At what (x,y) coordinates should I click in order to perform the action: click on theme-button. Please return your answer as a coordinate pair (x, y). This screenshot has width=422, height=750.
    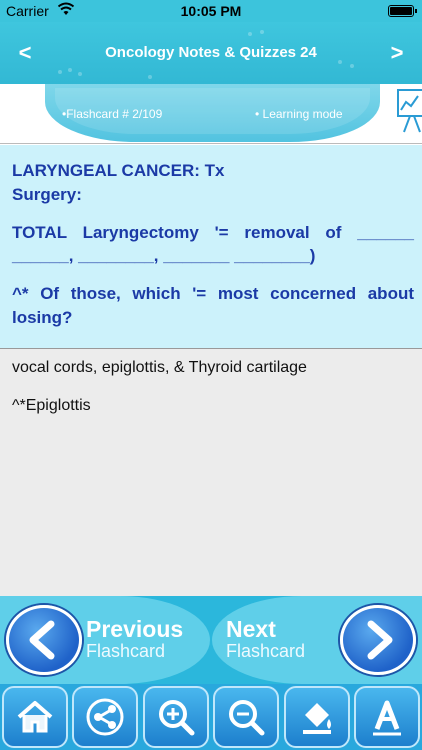
    Looking at the image, I should click on (316, 717).